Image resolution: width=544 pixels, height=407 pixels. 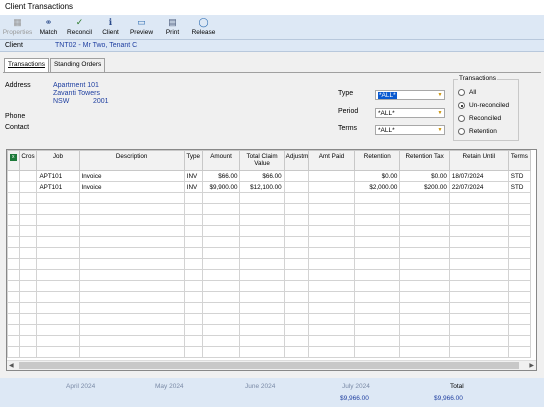 What do you see at coordinates (28, 160) in the screenshot?
I see `col-header: Cros` at bounding box center [28, 160].